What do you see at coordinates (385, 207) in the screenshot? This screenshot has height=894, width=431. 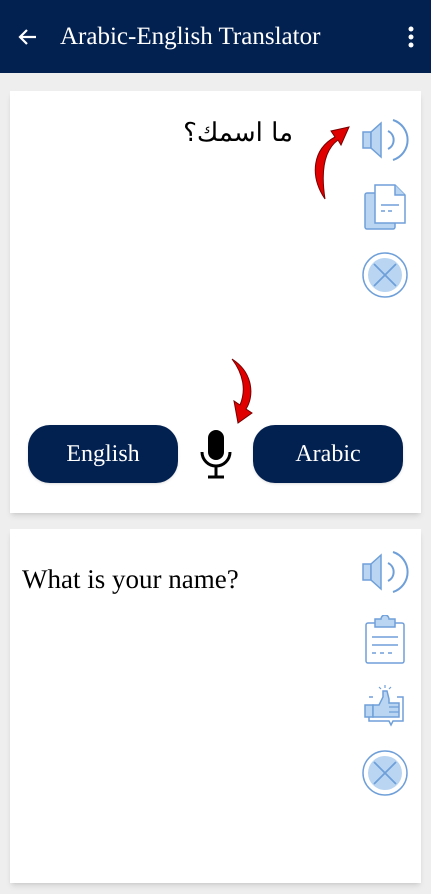 I see `copy-icon` at bounding box center [385, 207].